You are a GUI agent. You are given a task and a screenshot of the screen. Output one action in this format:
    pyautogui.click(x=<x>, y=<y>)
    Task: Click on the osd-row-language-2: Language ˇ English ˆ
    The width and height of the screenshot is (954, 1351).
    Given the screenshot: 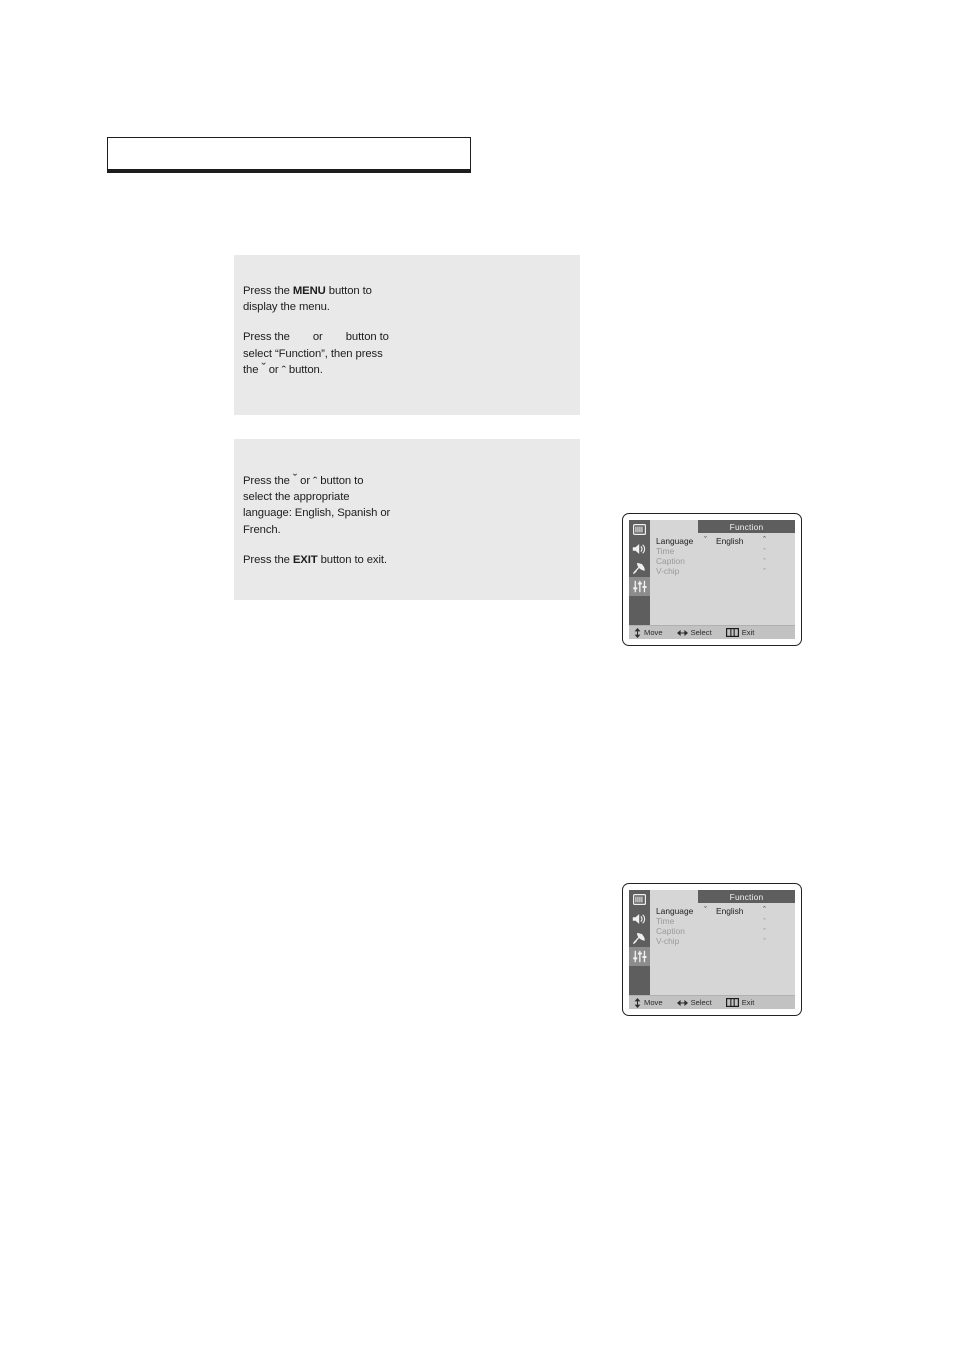 What is the action you would take?
    pyautogui.click(x=722, y=911)
    